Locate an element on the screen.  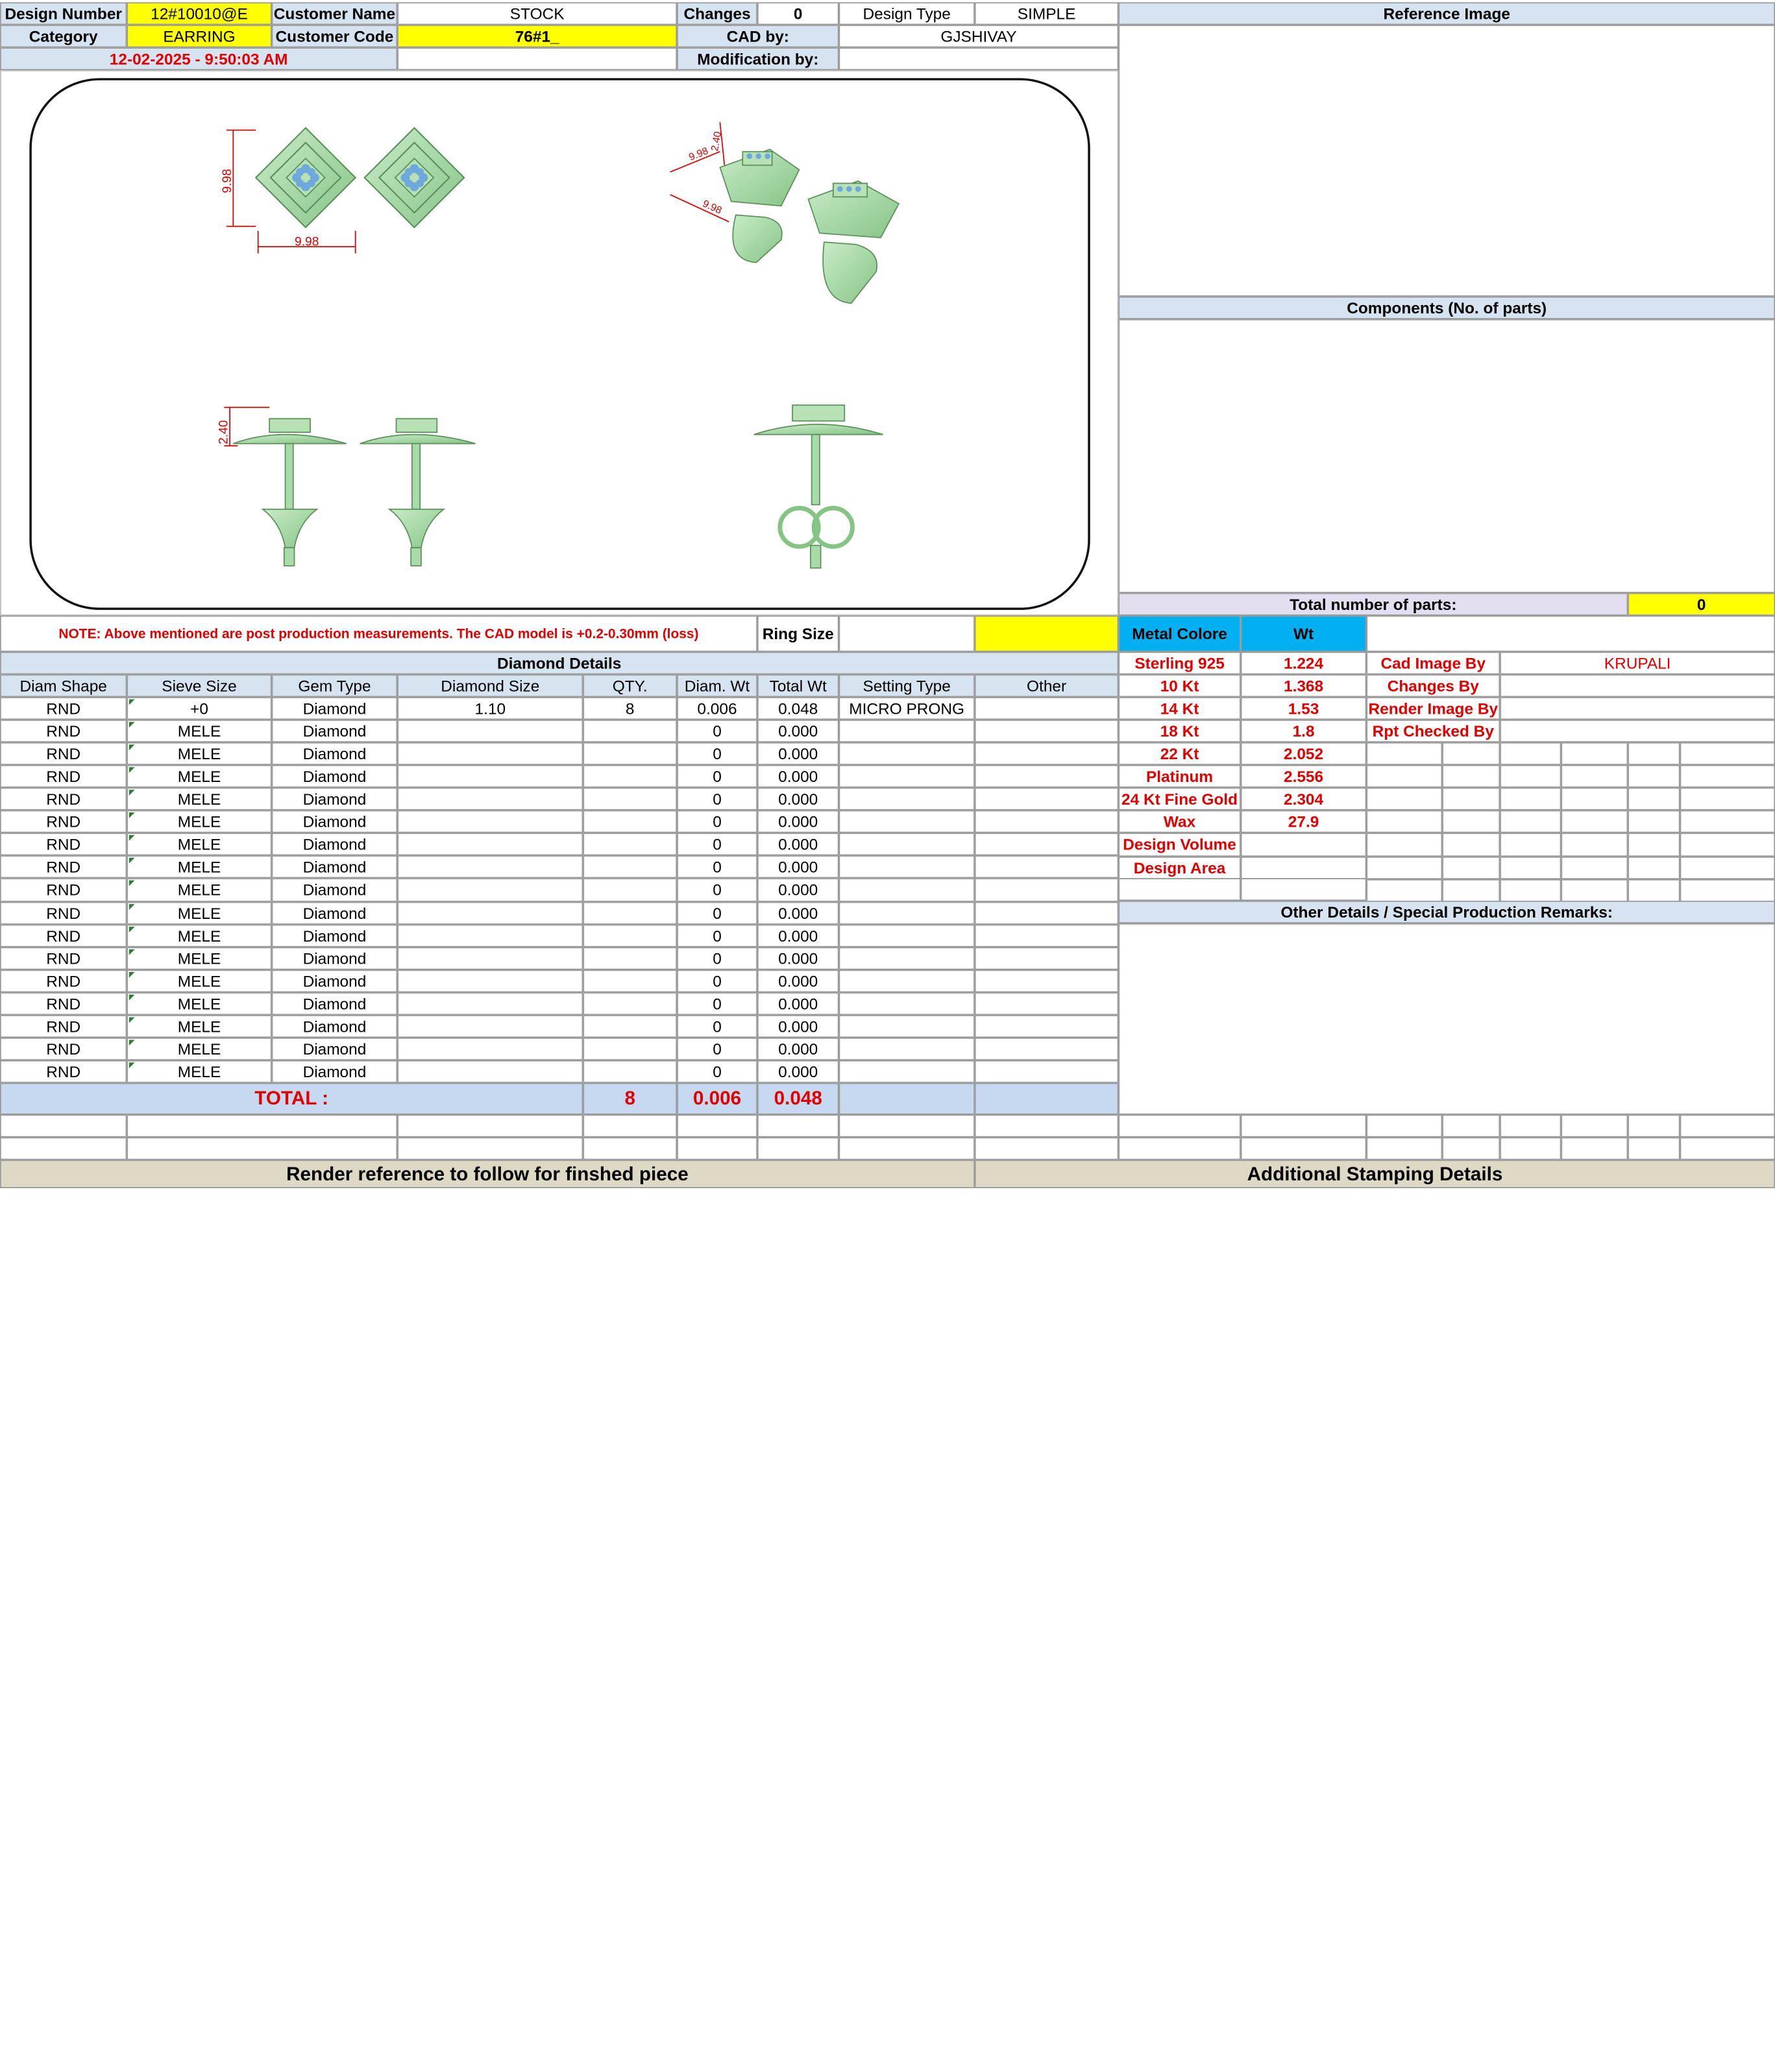
metal-weight is located at coordinates (1303, 867).